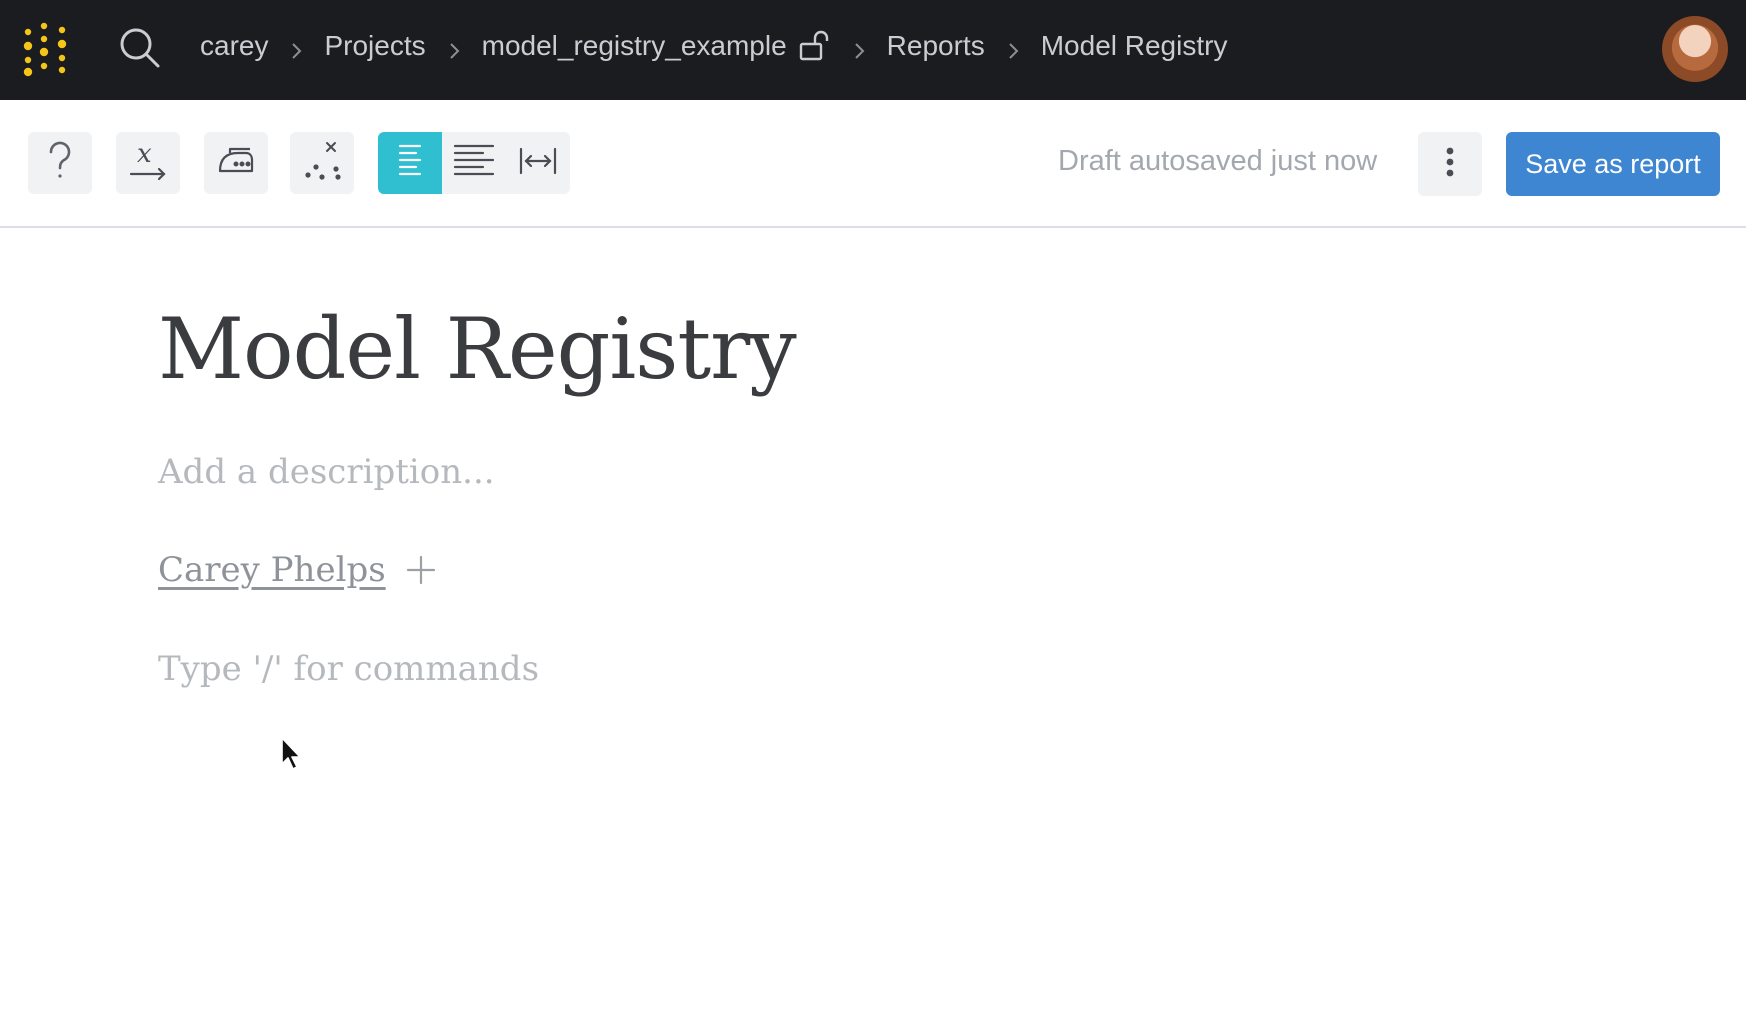  Describe the element at coordinates (1613, 164) in the screenshot. I see `save-as-report-button: Save as report` at that location.